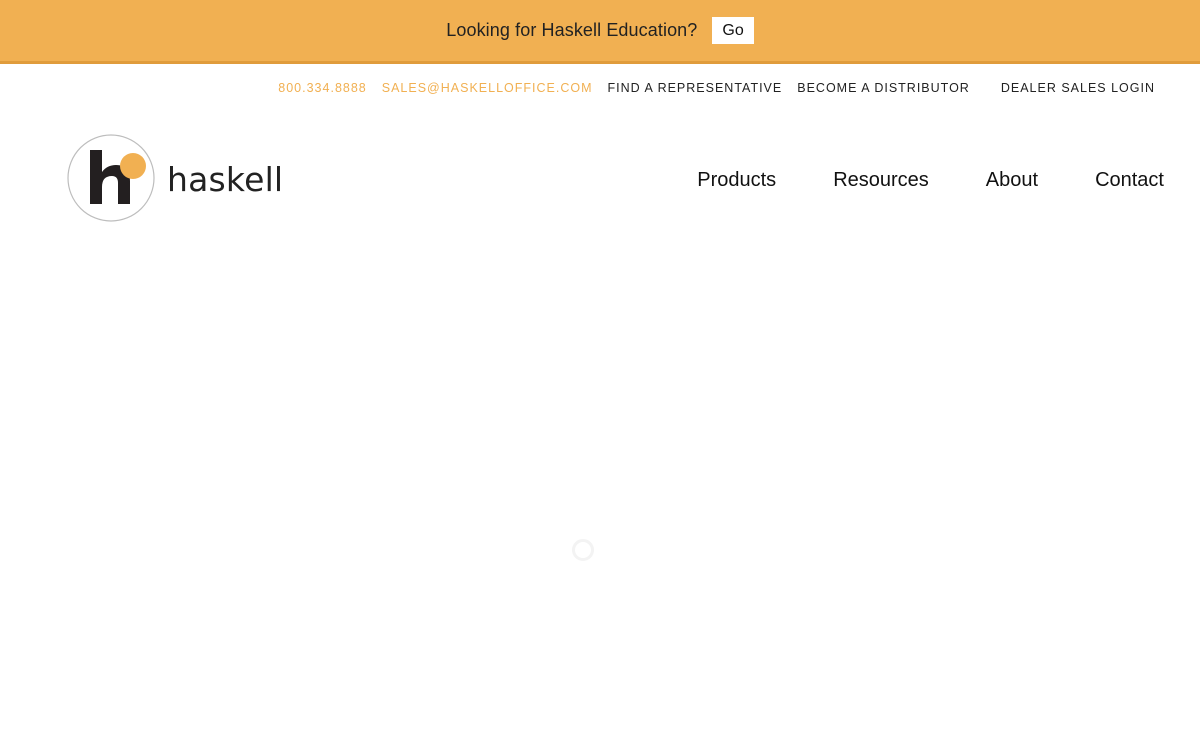 The image size is (1200, 750). What do you see at coordinates (225, 179) in the screenshot?
I see `logo-wordmark: haskell` at bounding box center [225, 179].